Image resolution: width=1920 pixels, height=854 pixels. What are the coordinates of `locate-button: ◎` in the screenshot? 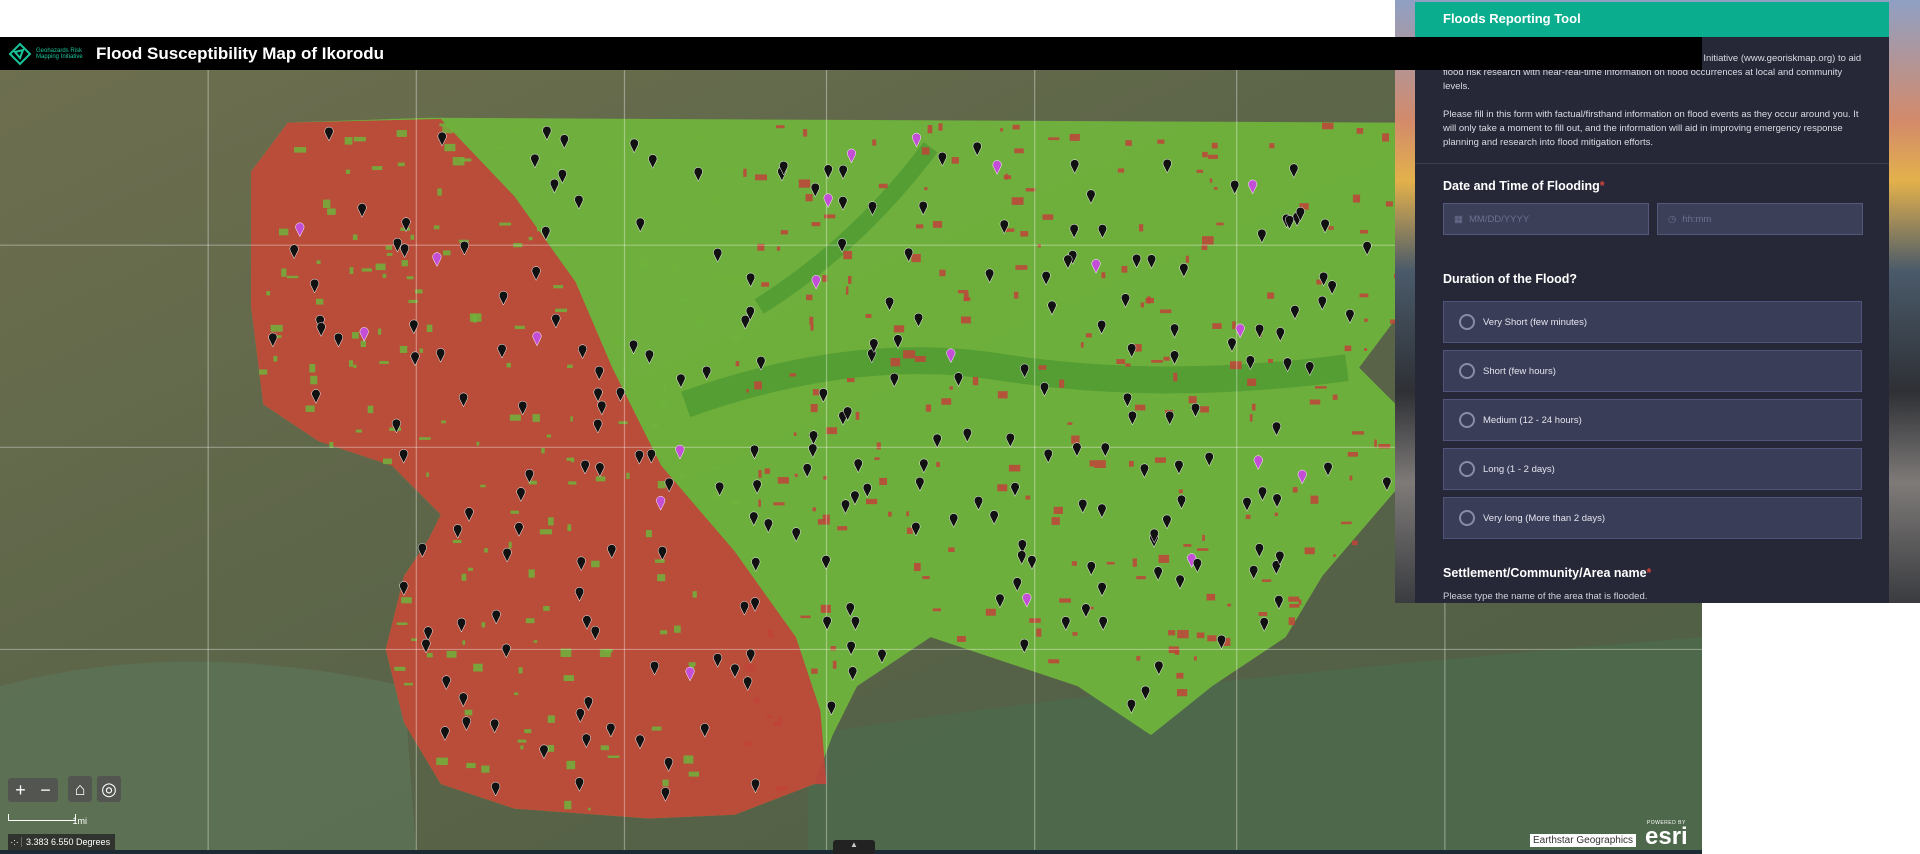 It's located at (109, 789).